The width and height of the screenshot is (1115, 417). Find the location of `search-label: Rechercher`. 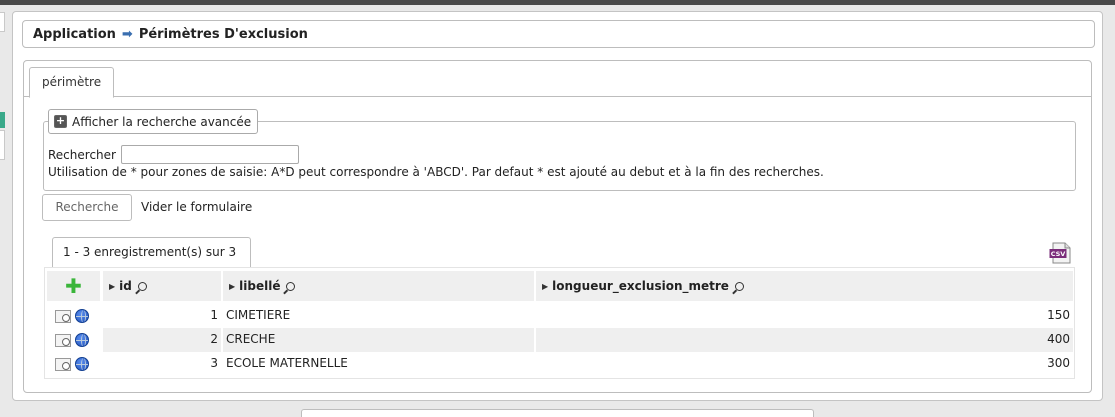

search-label: Rechercher is located at coordinates (82, 154).